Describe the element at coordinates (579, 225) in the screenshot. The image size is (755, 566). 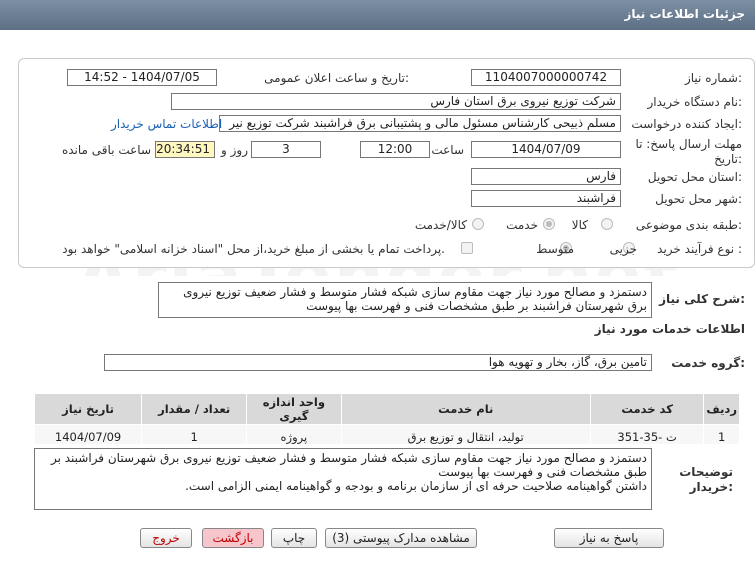
I see `category-goods-label: کالا` at that location.